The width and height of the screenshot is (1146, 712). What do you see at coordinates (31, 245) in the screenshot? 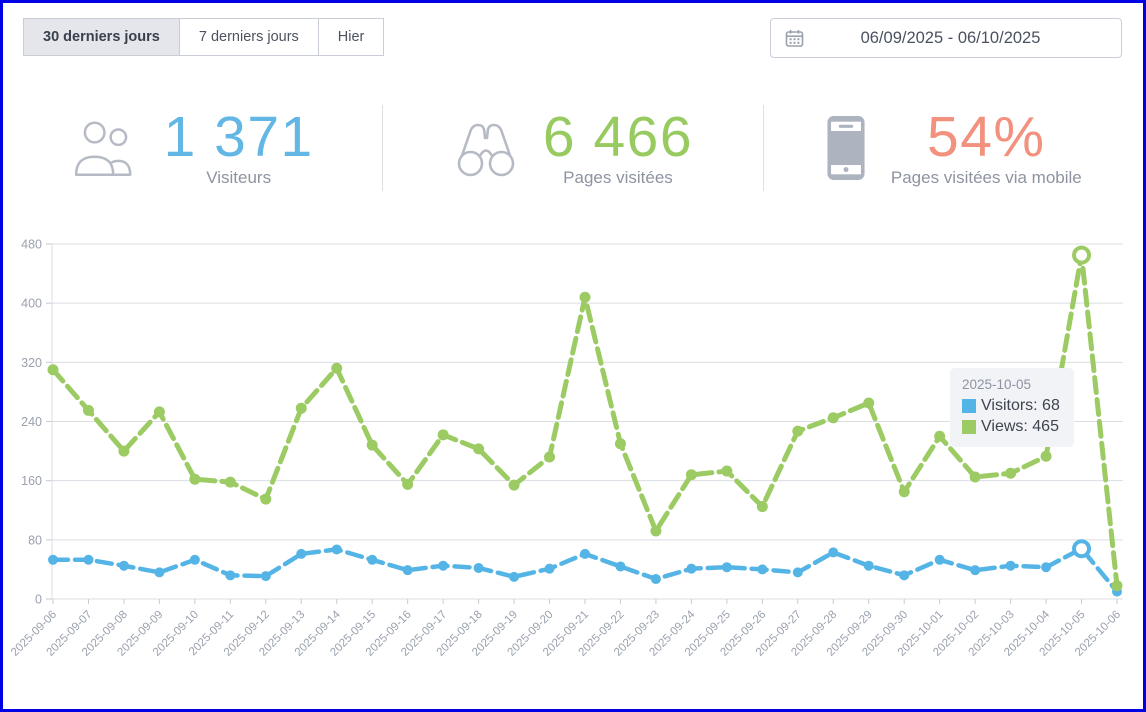
I see `svg-text: 480` at bounding box center [31, 245].